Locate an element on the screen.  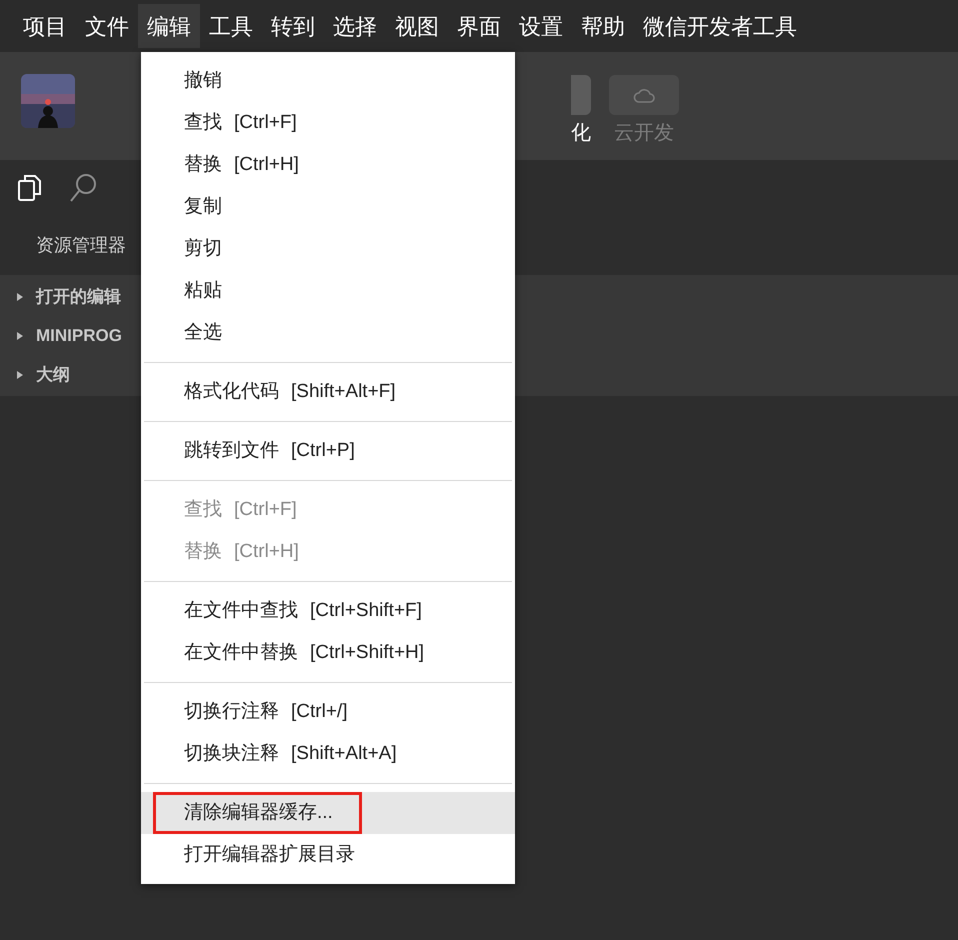
sidebar-title: 资源管理器 is located at coordinates (81, 245).